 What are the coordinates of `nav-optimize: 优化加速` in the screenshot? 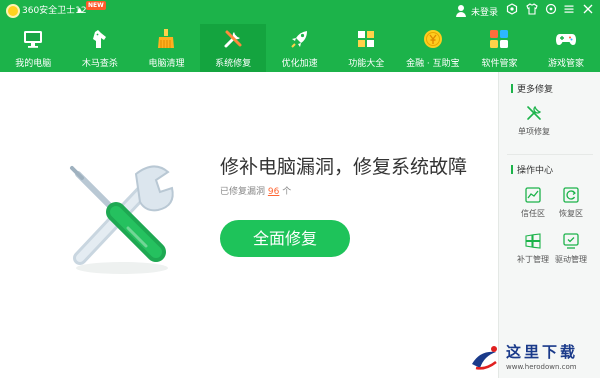 It's located at (299, 48).